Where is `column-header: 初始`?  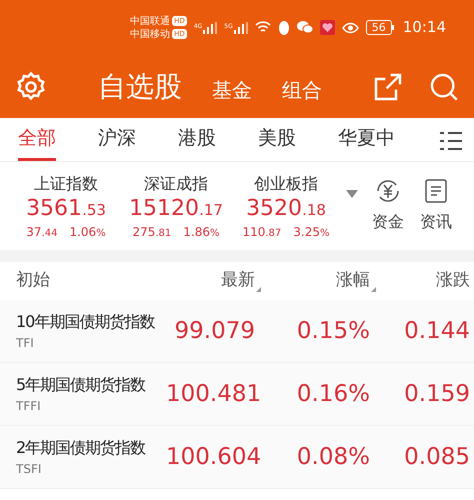
column-header: 初始 is located at coordinates (33, 280).